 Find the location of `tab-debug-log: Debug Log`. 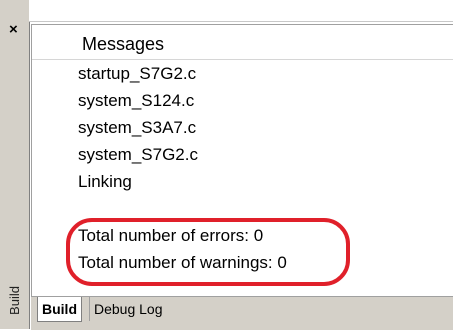

tab-debug-log: Debug Log is located at coordinates (128, 309).